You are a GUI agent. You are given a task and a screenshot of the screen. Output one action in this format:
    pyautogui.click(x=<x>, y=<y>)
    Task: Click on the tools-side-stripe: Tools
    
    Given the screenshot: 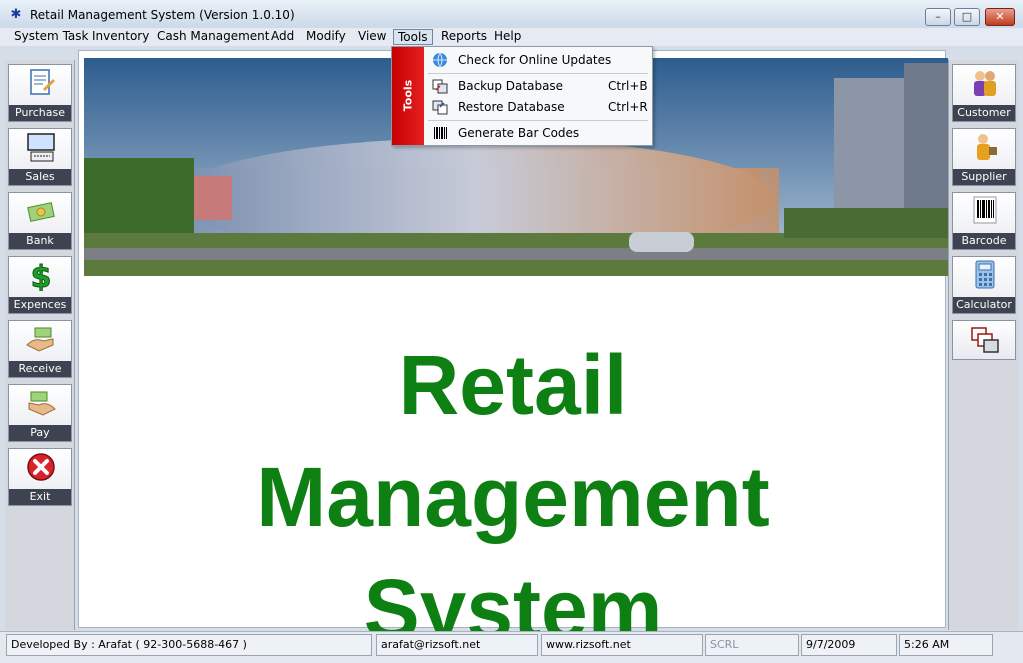 What is the action you would take?
    pyautogui.click(x=408, y=96)
    